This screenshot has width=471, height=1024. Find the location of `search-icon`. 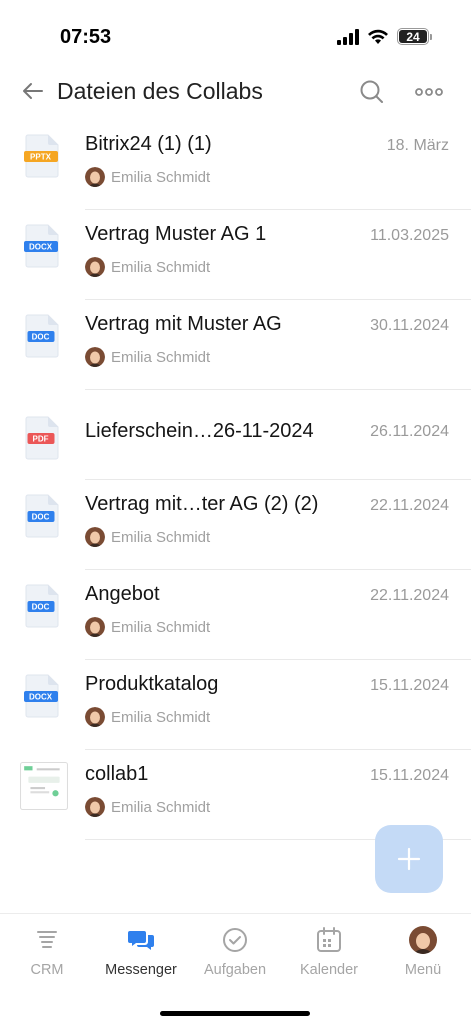

search-icon is located at coordinates (372, 92).